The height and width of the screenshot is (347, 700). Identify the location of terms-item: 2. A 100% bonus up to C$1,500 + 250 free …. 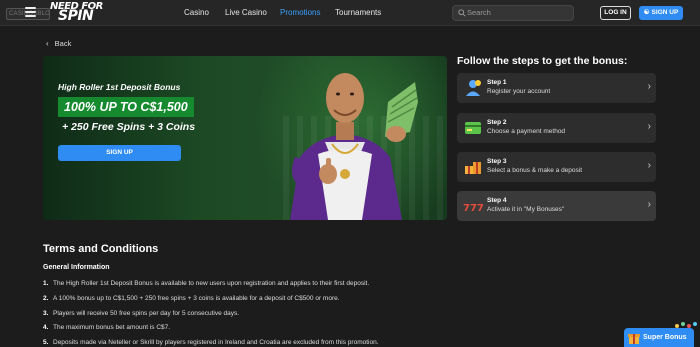
(191, 298).